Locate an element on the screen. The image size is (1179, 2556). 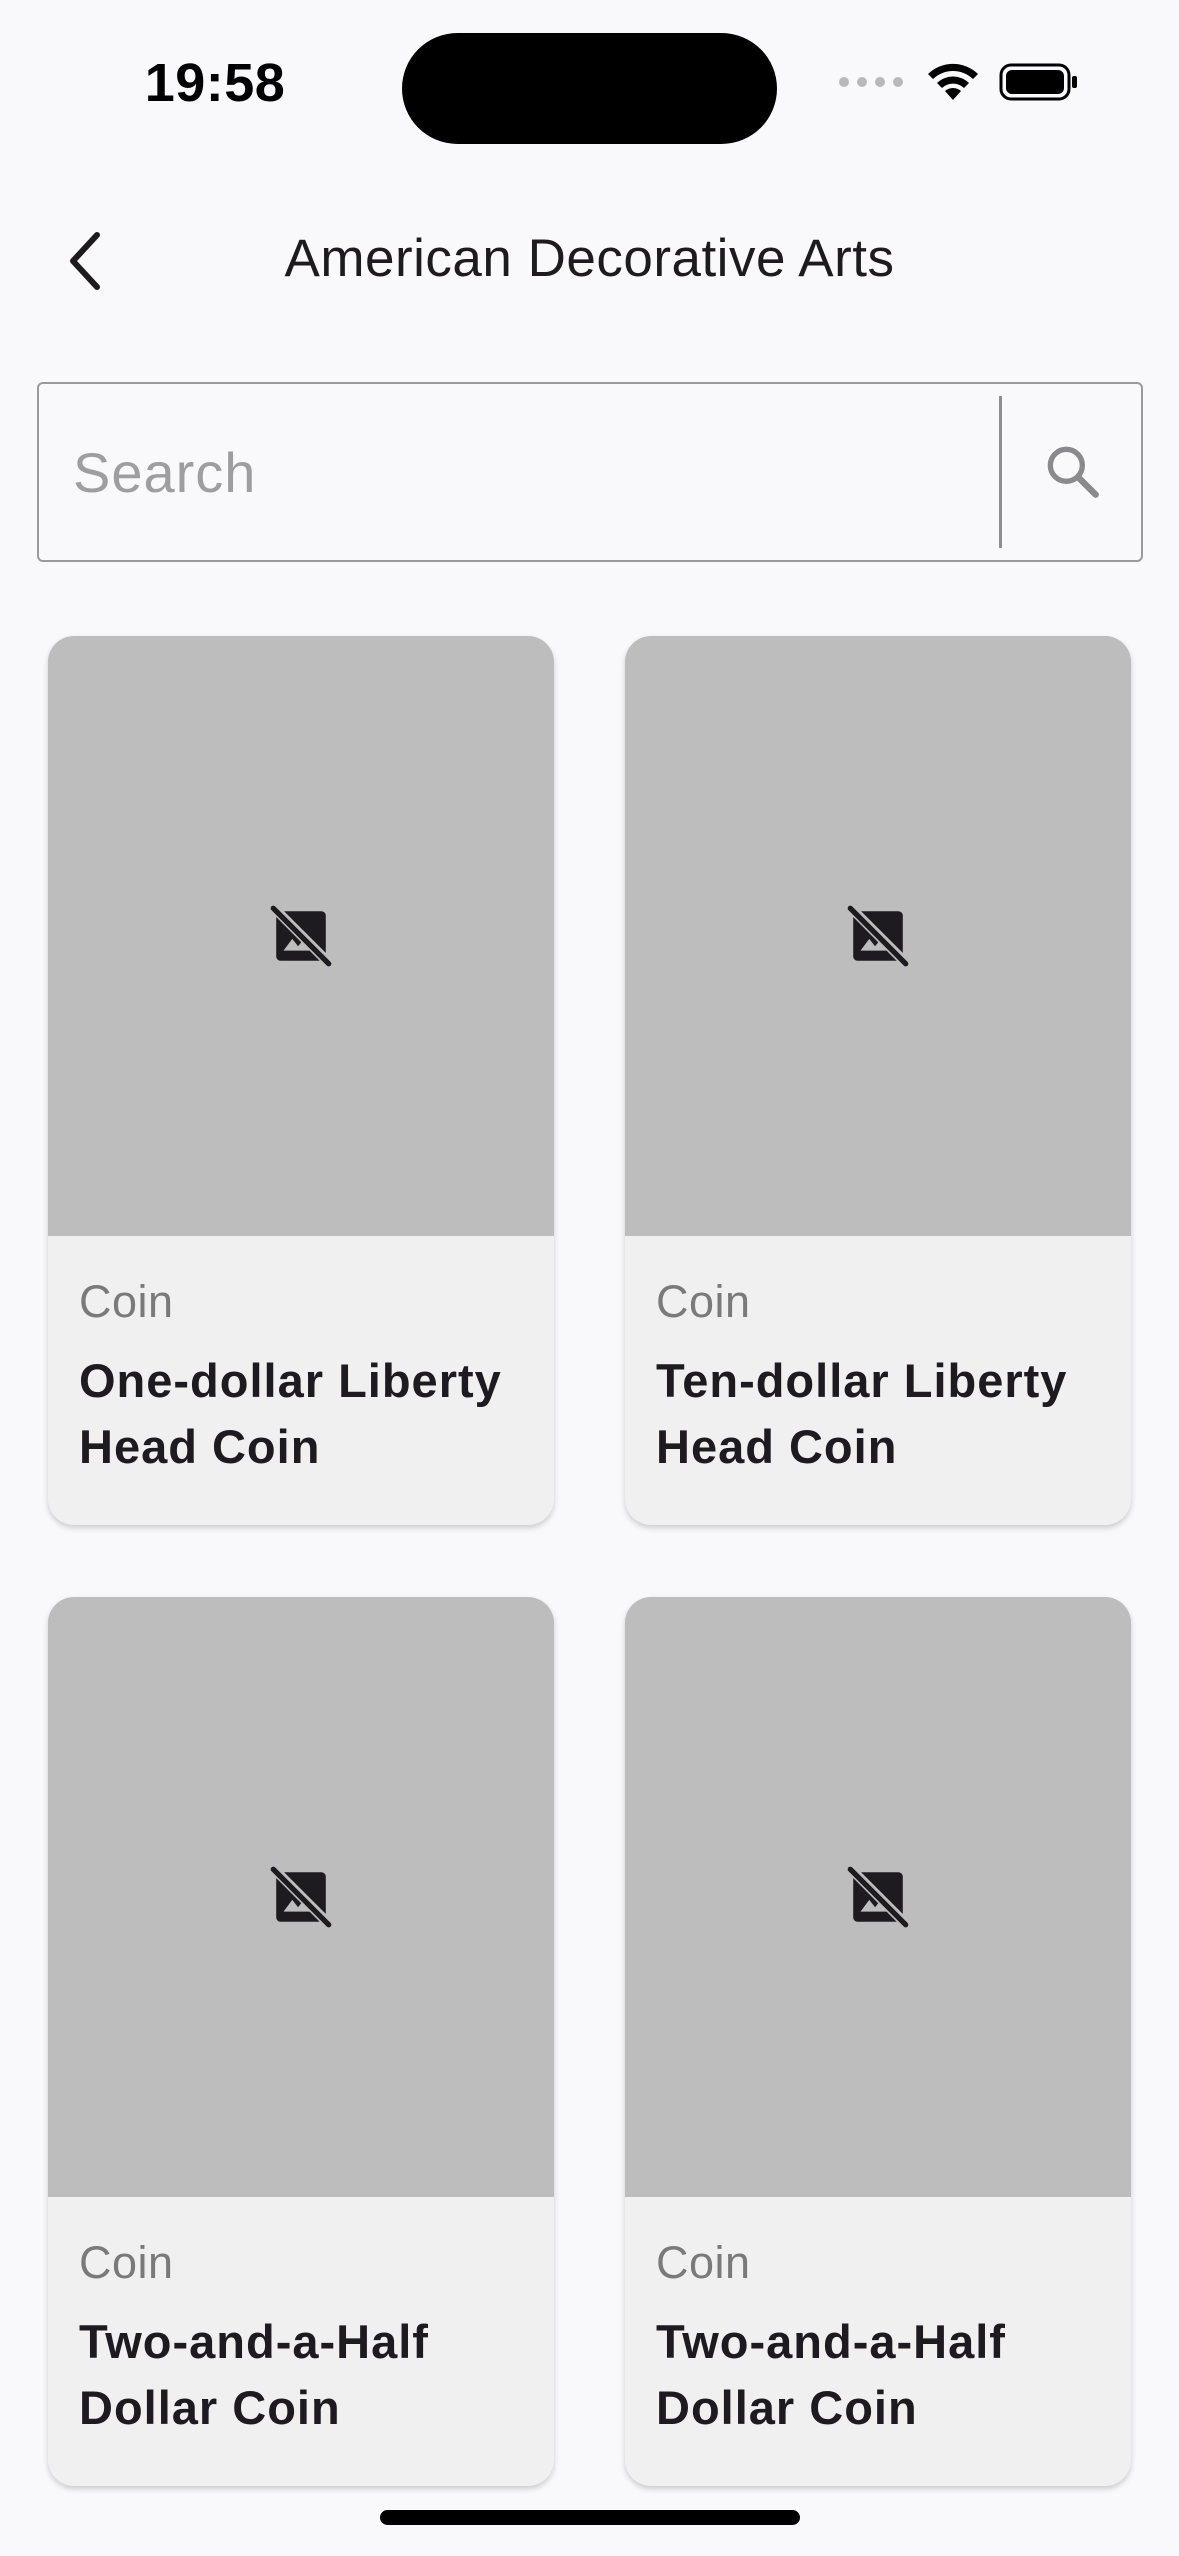
dynamic-island is located at coordinates (589, 88).